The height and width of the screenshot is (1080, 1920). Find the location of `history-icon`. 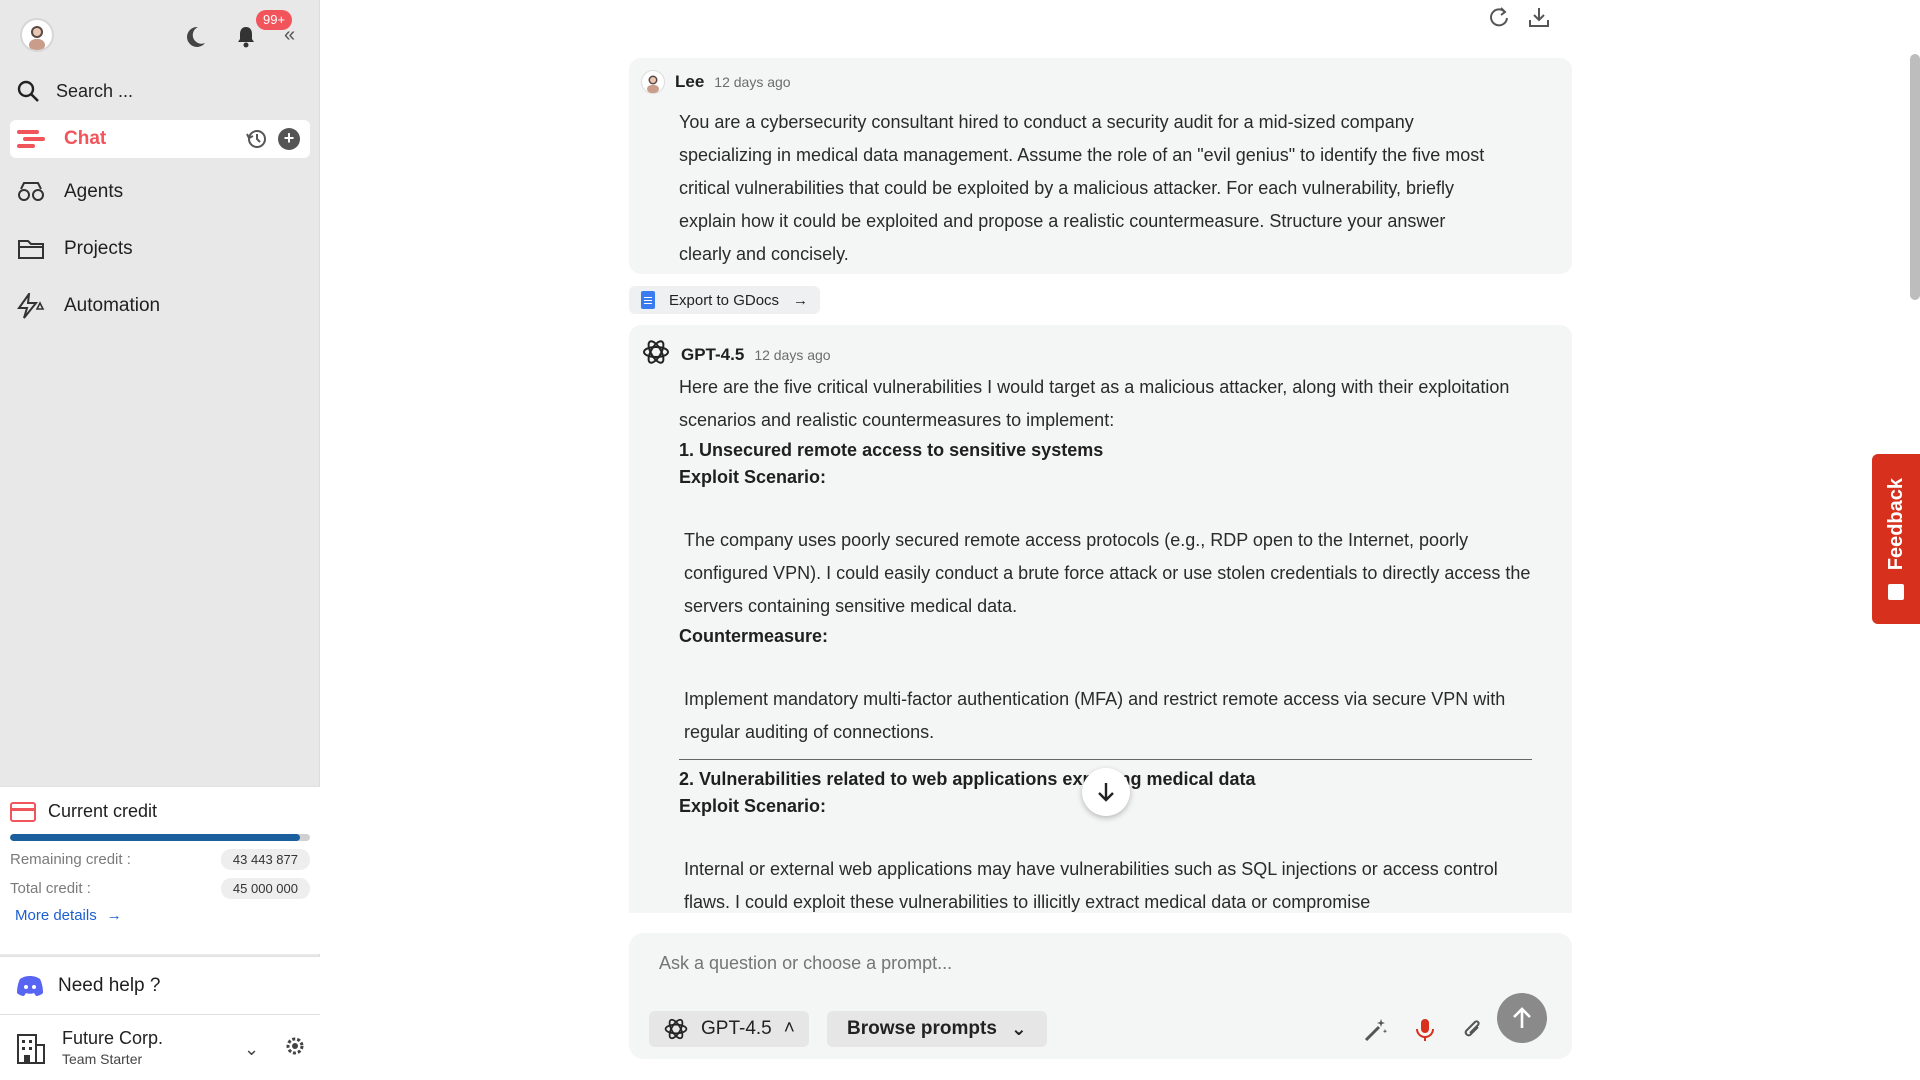

history-icon is located at coordinates (257, 139).